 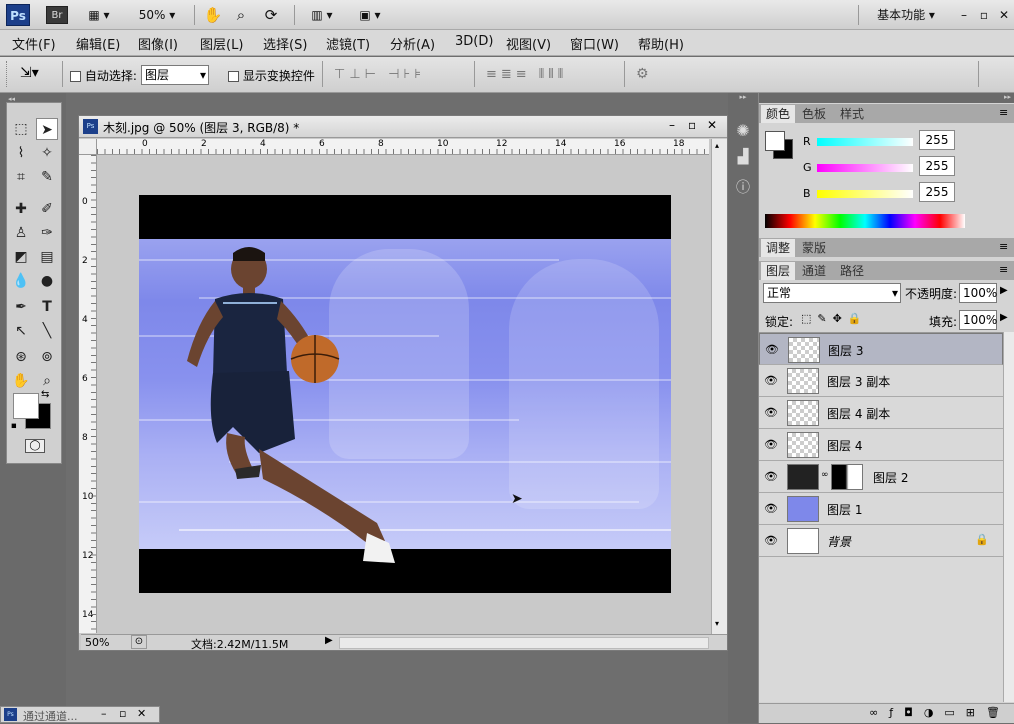 I want to click on tab-layers: 图层, so click(x=778, y=271).